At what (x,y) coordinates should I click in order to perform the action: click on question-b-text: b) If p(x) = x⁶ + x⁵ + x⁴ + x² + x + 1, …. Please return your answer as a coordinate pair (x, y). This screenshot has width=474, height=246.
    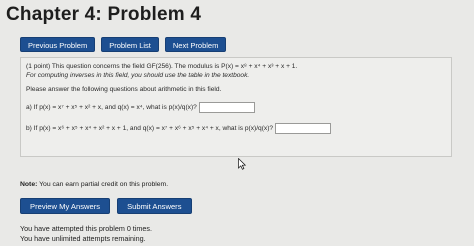
    Looking at the image, I should click on (150, 128).